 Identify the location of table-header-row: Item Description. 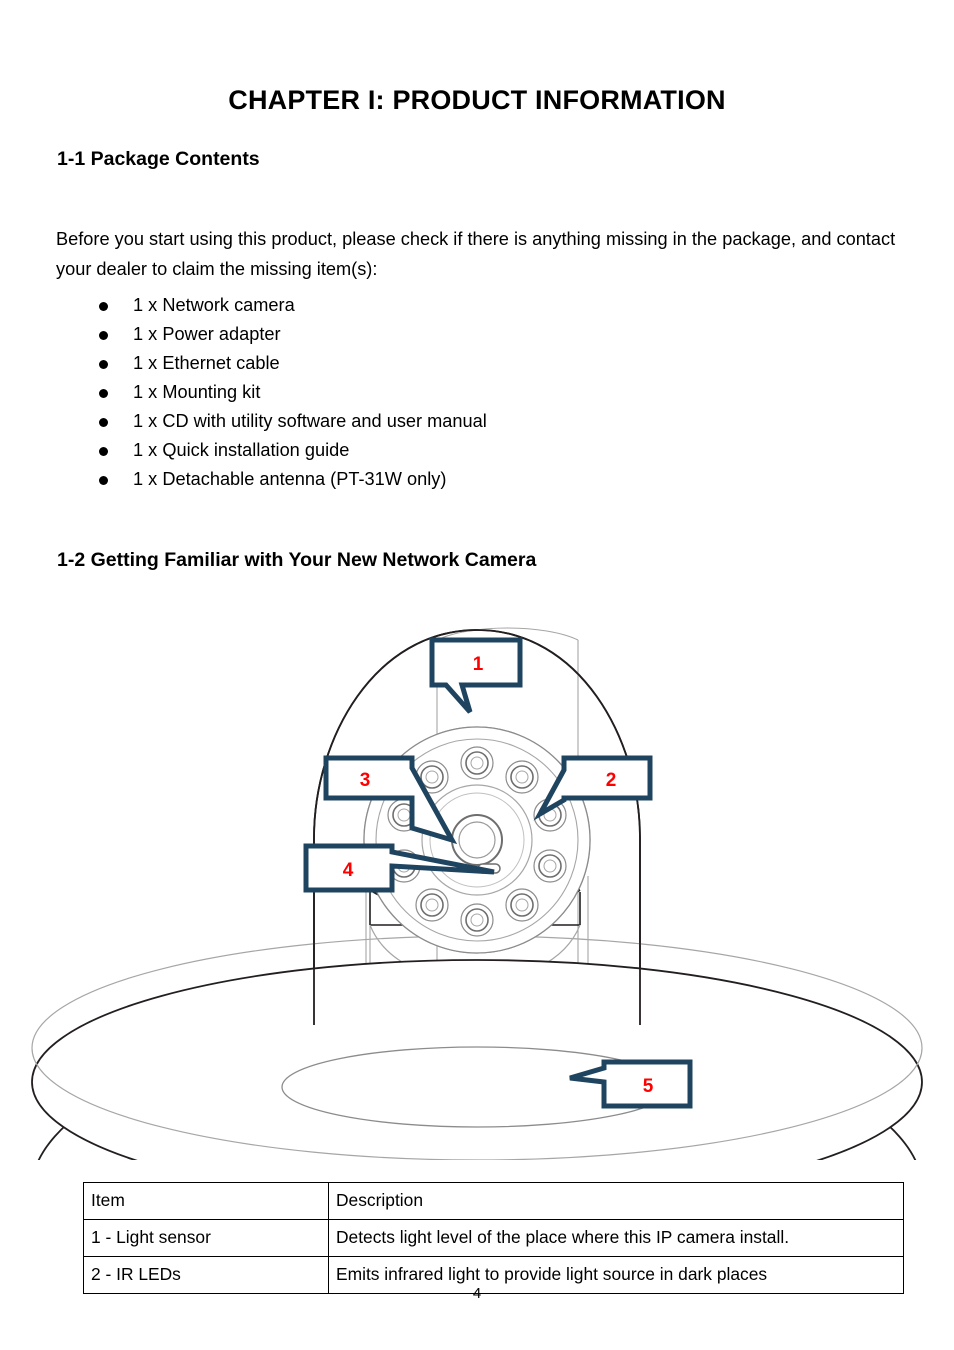
(493, 1201).